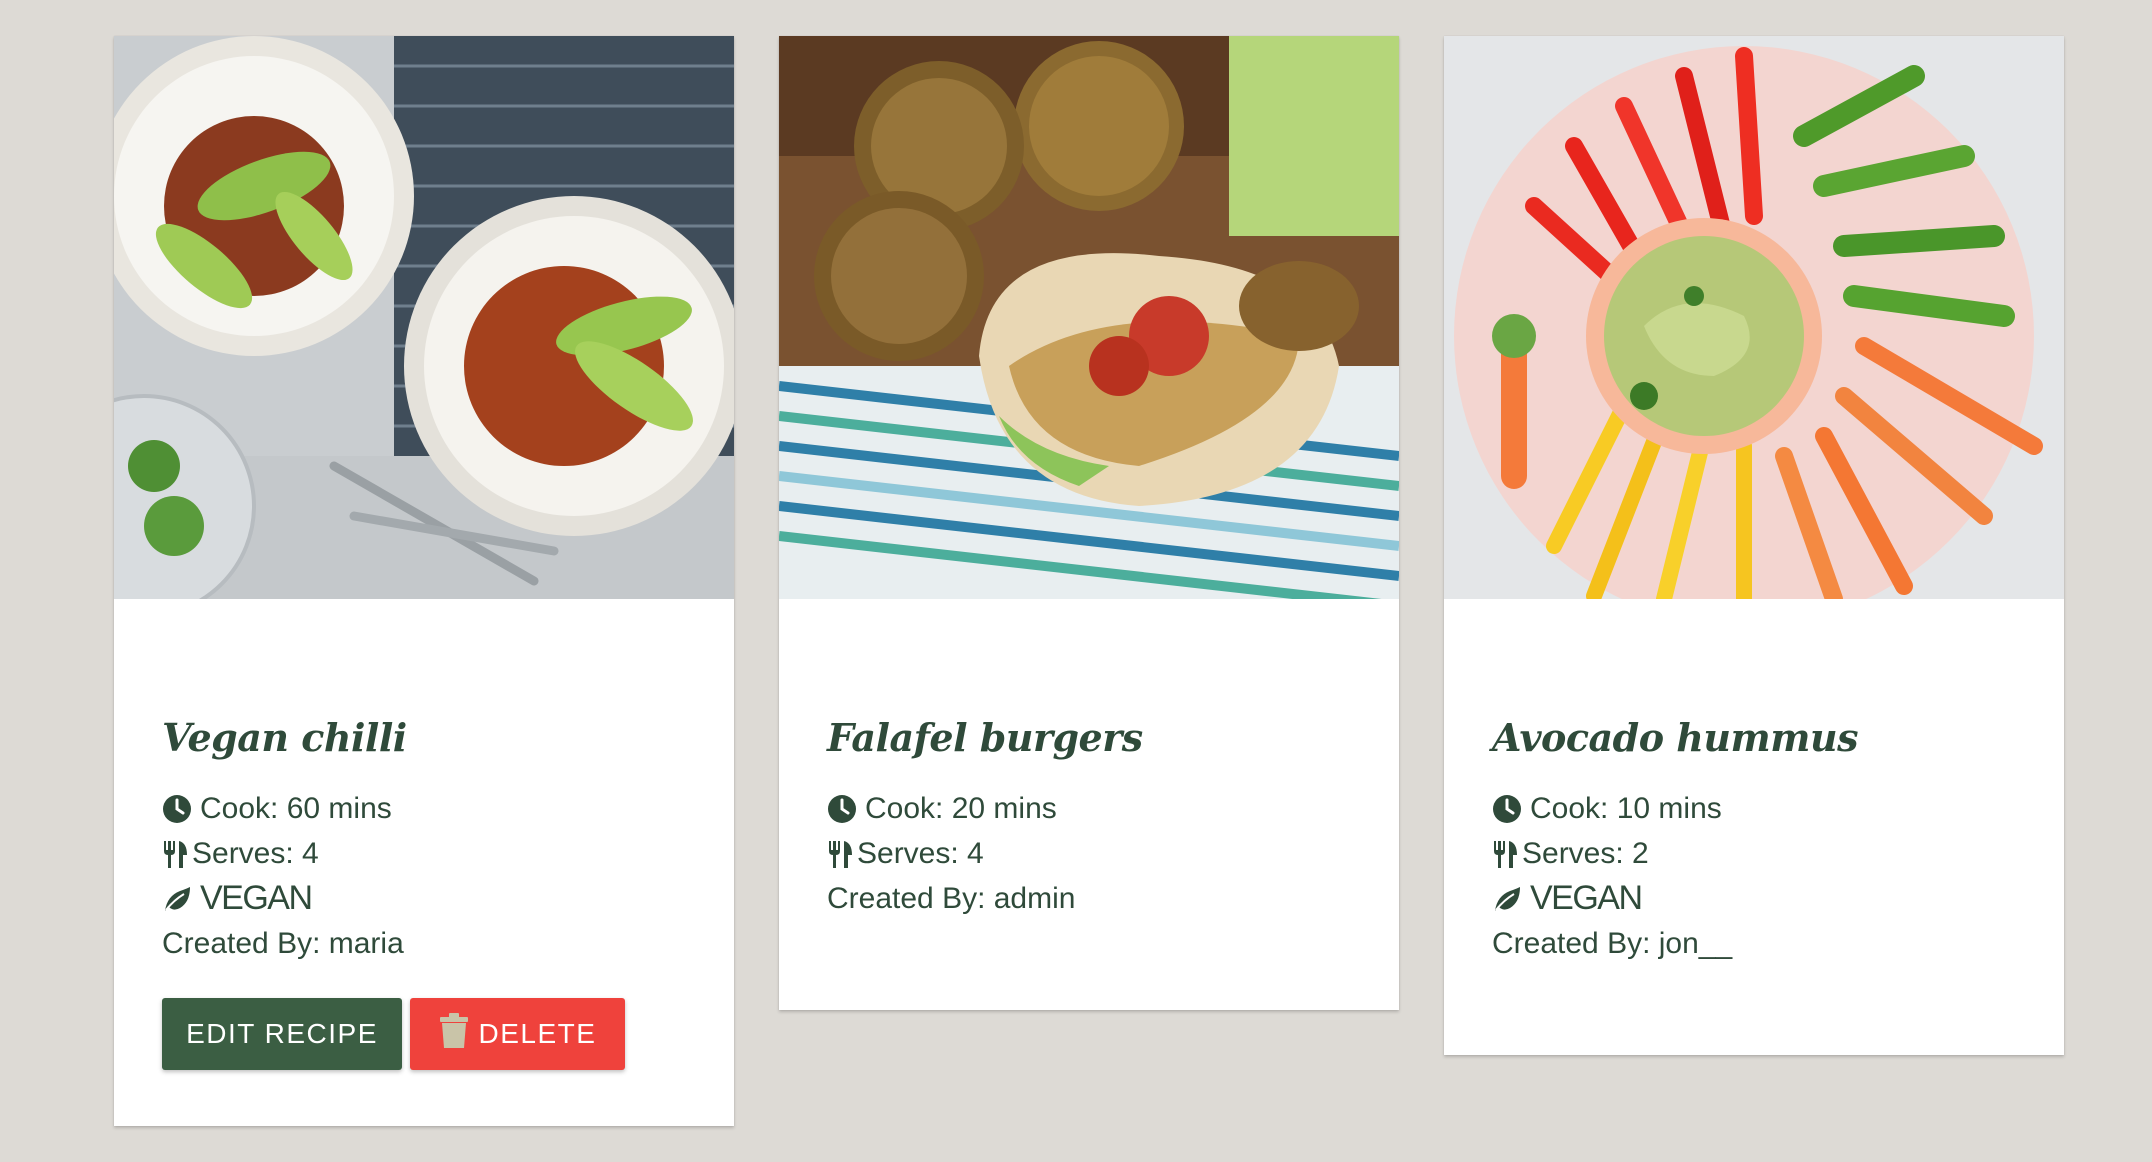 The height and width of the screenshot is (1162, 2152). Describe the element at coordinates (1754, 808) in the screenshot. I see `cook-time: Cook: 10 mins` at that location.